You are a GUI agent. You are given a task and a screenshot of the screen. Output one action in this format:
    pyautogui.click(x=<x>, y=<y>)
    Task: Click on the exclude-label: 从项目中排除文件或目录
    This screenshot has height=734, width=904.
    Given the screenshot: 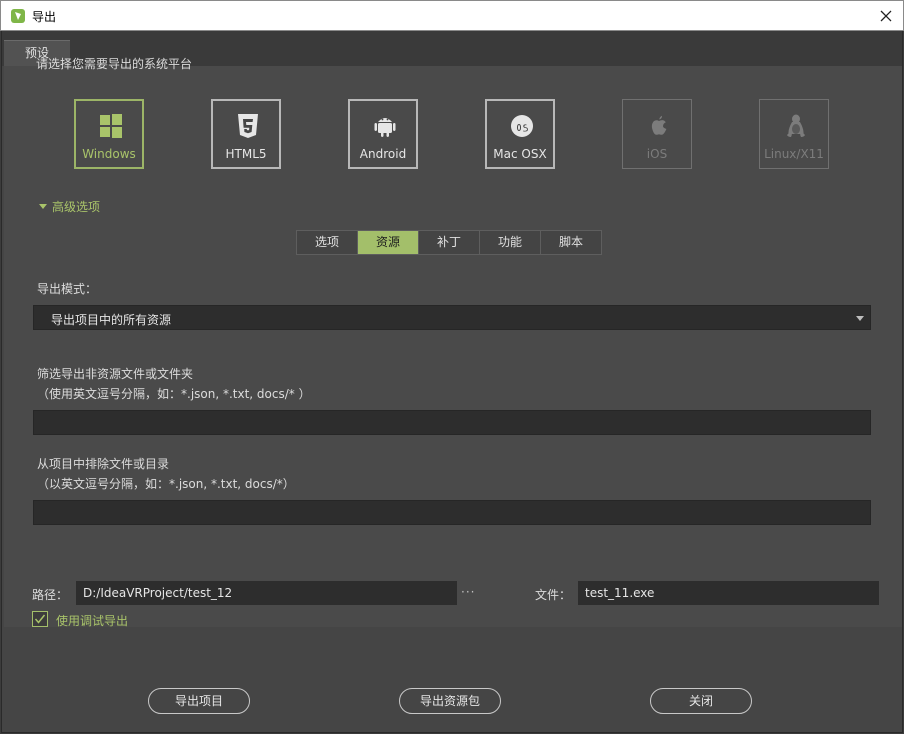 What is the action you would take?
    pyautogui.click(x=103, y=464)
    